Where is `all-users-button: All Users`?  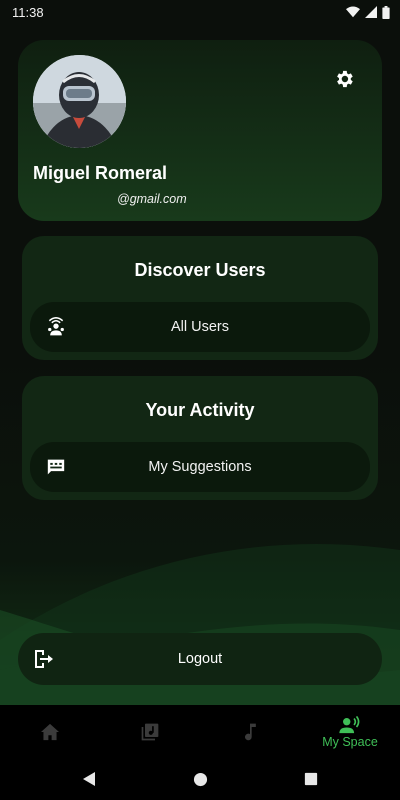 all-users-button: All Users is located at coordinates (200, 327).